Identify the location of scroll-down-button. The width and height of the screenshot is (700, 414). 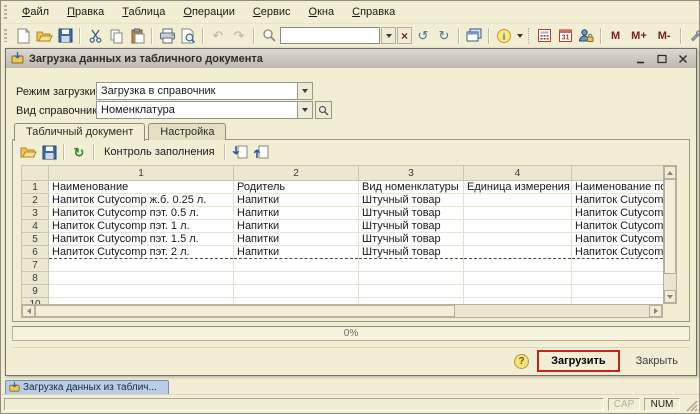
(670, 296).